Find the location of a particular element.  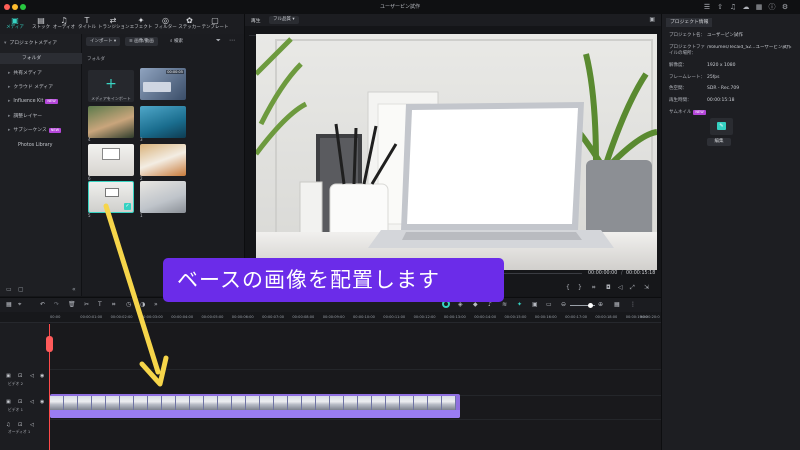

annotation-arrow is located at coordinates (136, 295).